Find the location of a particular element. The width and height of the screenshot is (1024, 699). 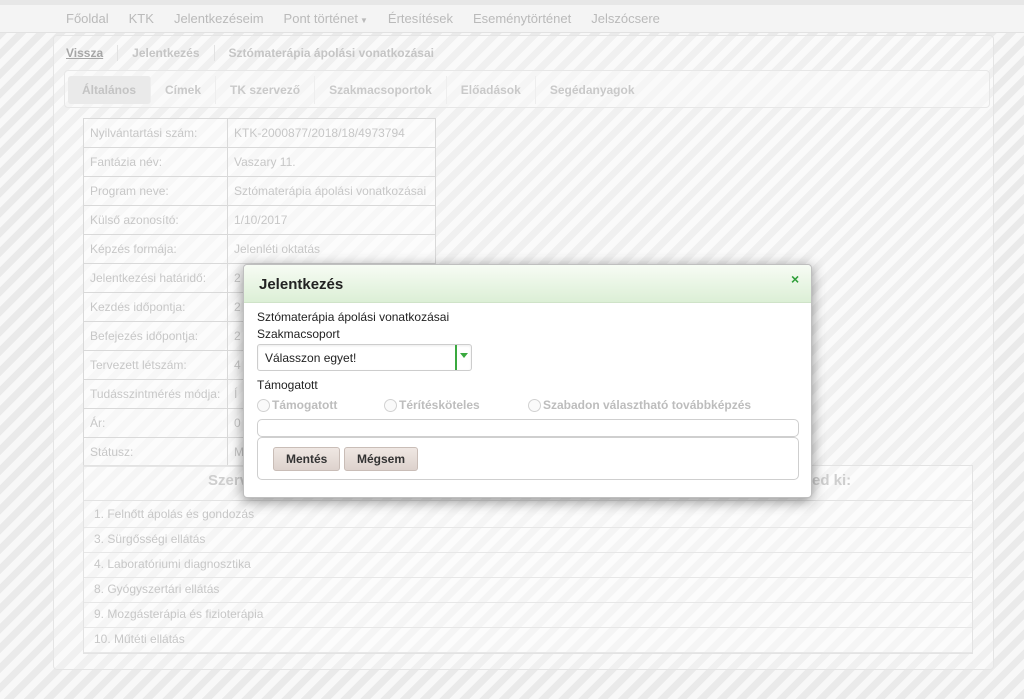

radio-teritesköteles: Térítésköteles is located at coordinates (432, 405).